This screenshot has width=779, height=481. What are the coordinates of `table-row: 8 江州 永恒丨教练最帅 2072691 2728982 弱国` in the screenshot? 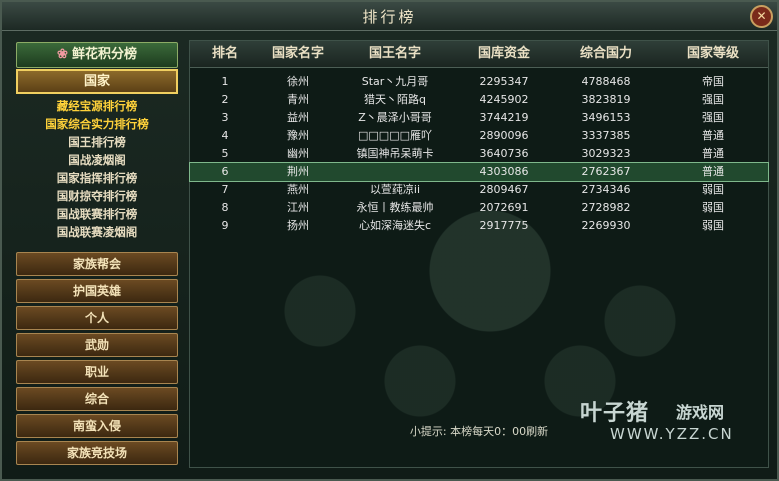 It's located at (479, 208).